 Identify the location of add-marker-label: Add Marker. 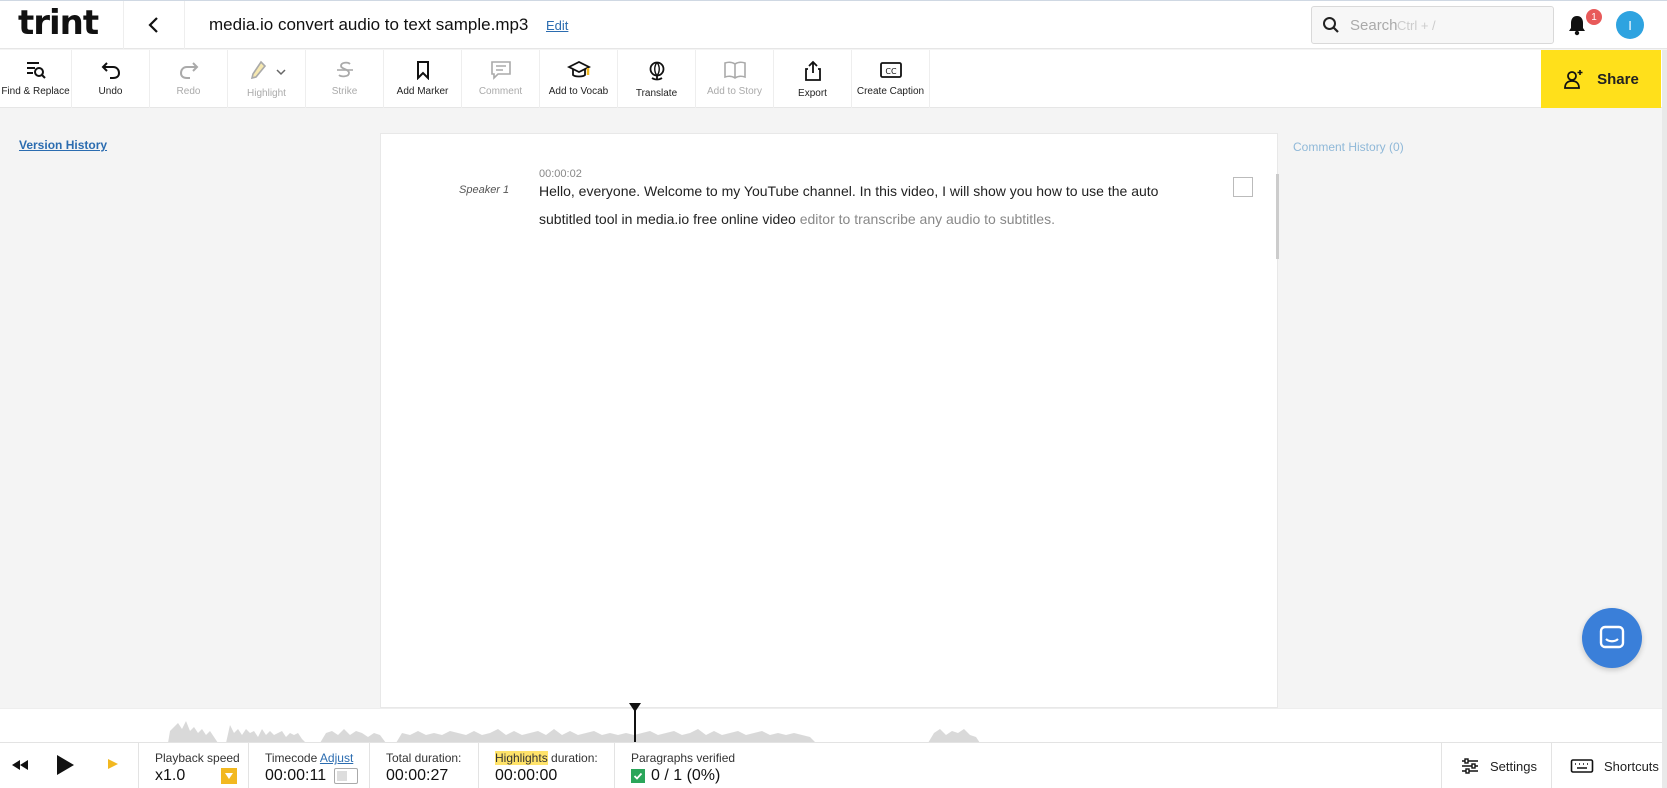
(422, 91).